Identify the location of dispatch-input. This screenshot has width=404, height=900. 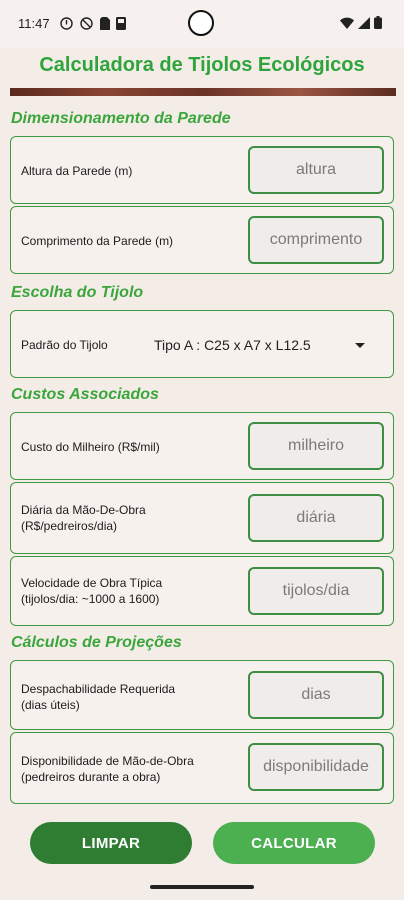
(316, 695).